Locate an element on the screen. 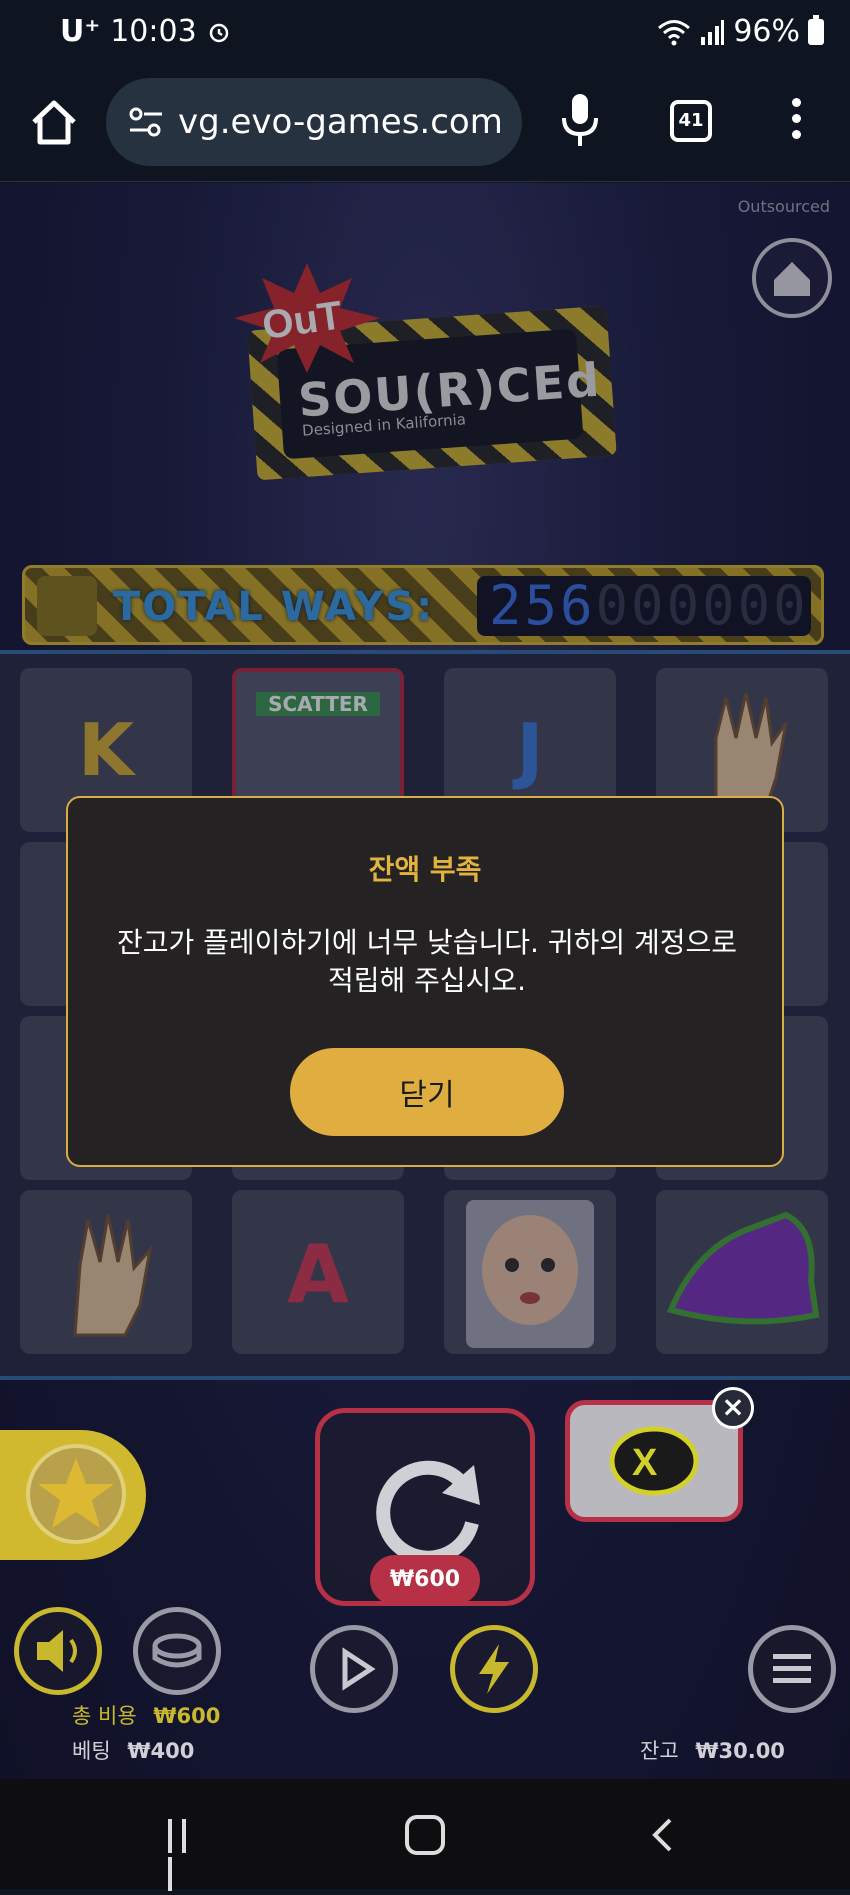  bet-readout: 베팅 ₩400 is located at coordinates (133, 1750).